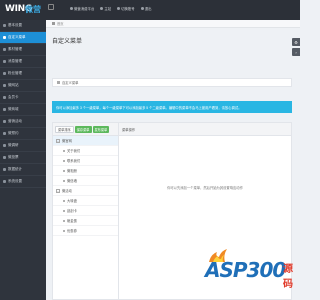 This screenshot has width=320, height=300. What do you see at coordinates (13, 157) in the screenshot?
I see `sidebar-item-label: 微投票` at bounding box center [13, 157].